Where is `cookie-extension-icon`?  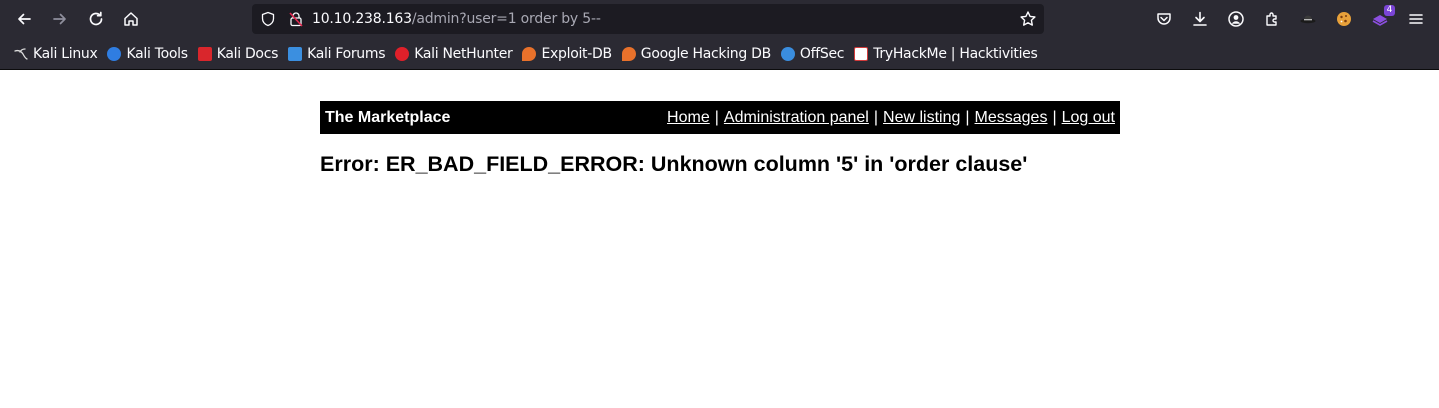 cookie-extension-icon is located at coordinates (1344, 19).